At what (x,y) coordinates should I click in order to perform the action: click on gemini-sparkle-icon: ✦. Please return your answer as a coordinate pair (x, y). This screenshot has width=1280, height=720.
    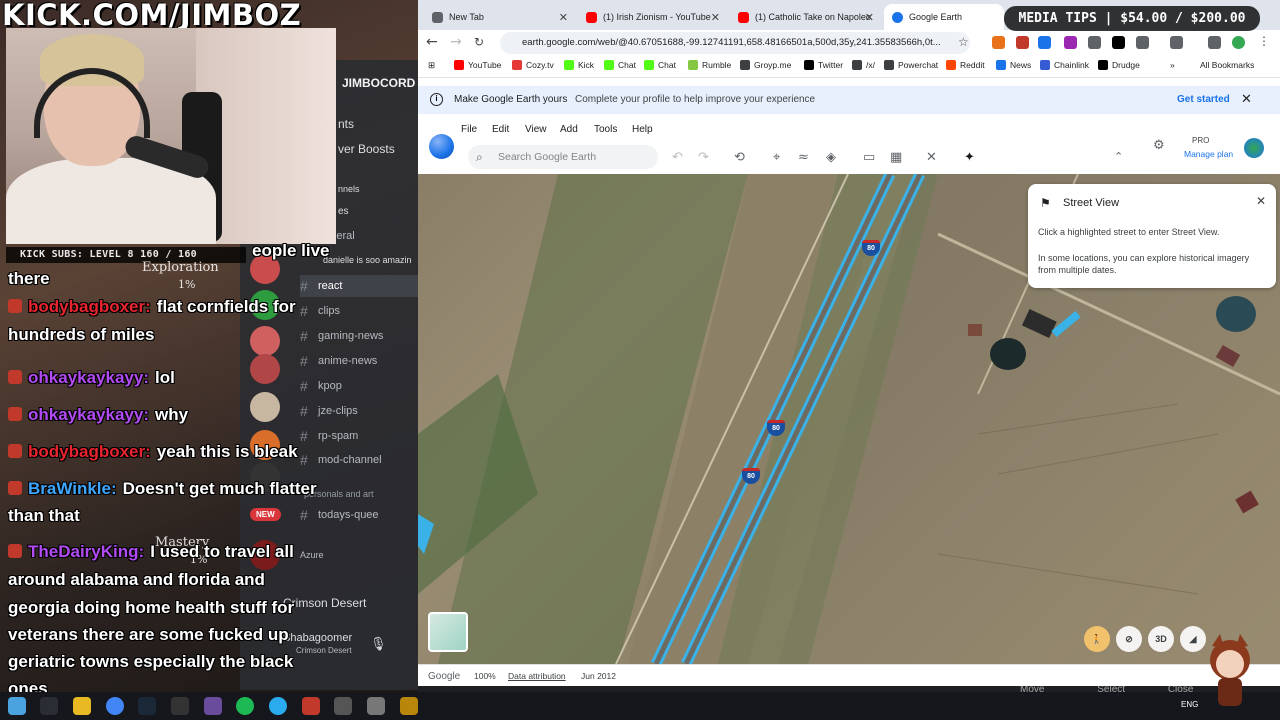
    Looking at the image, I should click on (969, 157).